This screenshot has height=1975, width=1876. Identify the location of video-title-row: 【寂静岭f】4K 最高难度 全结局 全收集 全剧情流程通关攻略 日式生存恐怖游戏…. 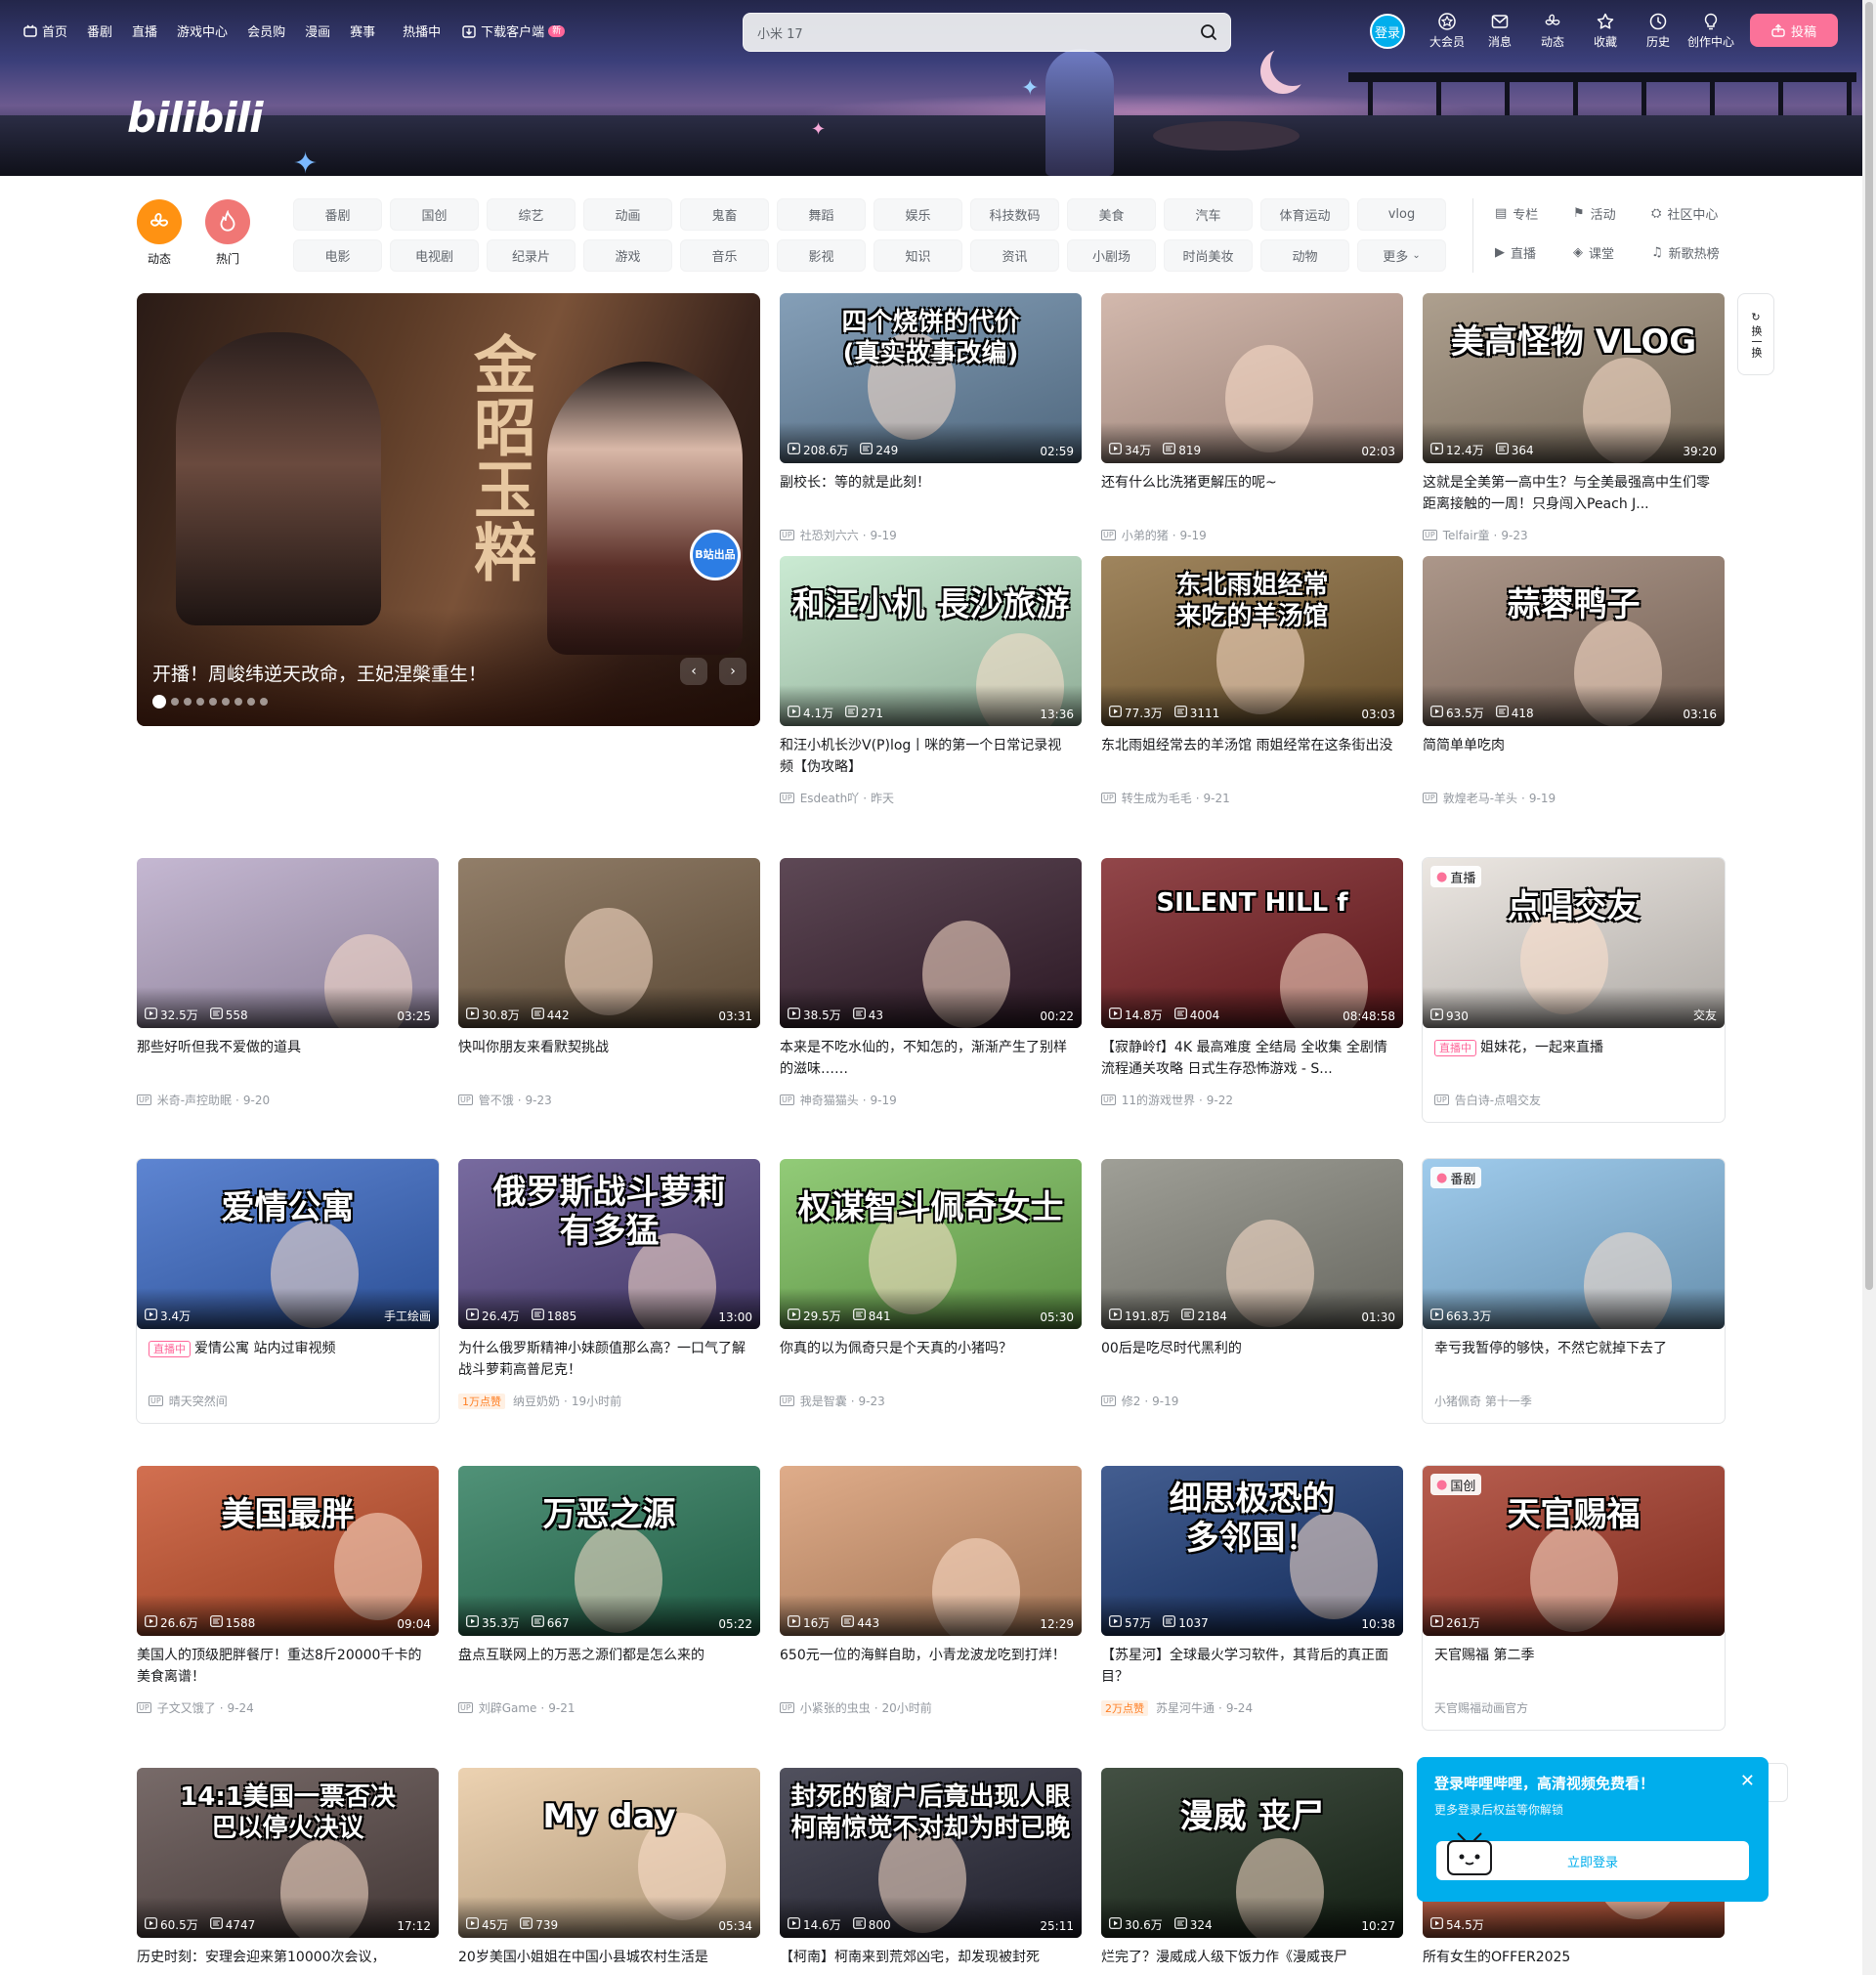
(1252, 1059).